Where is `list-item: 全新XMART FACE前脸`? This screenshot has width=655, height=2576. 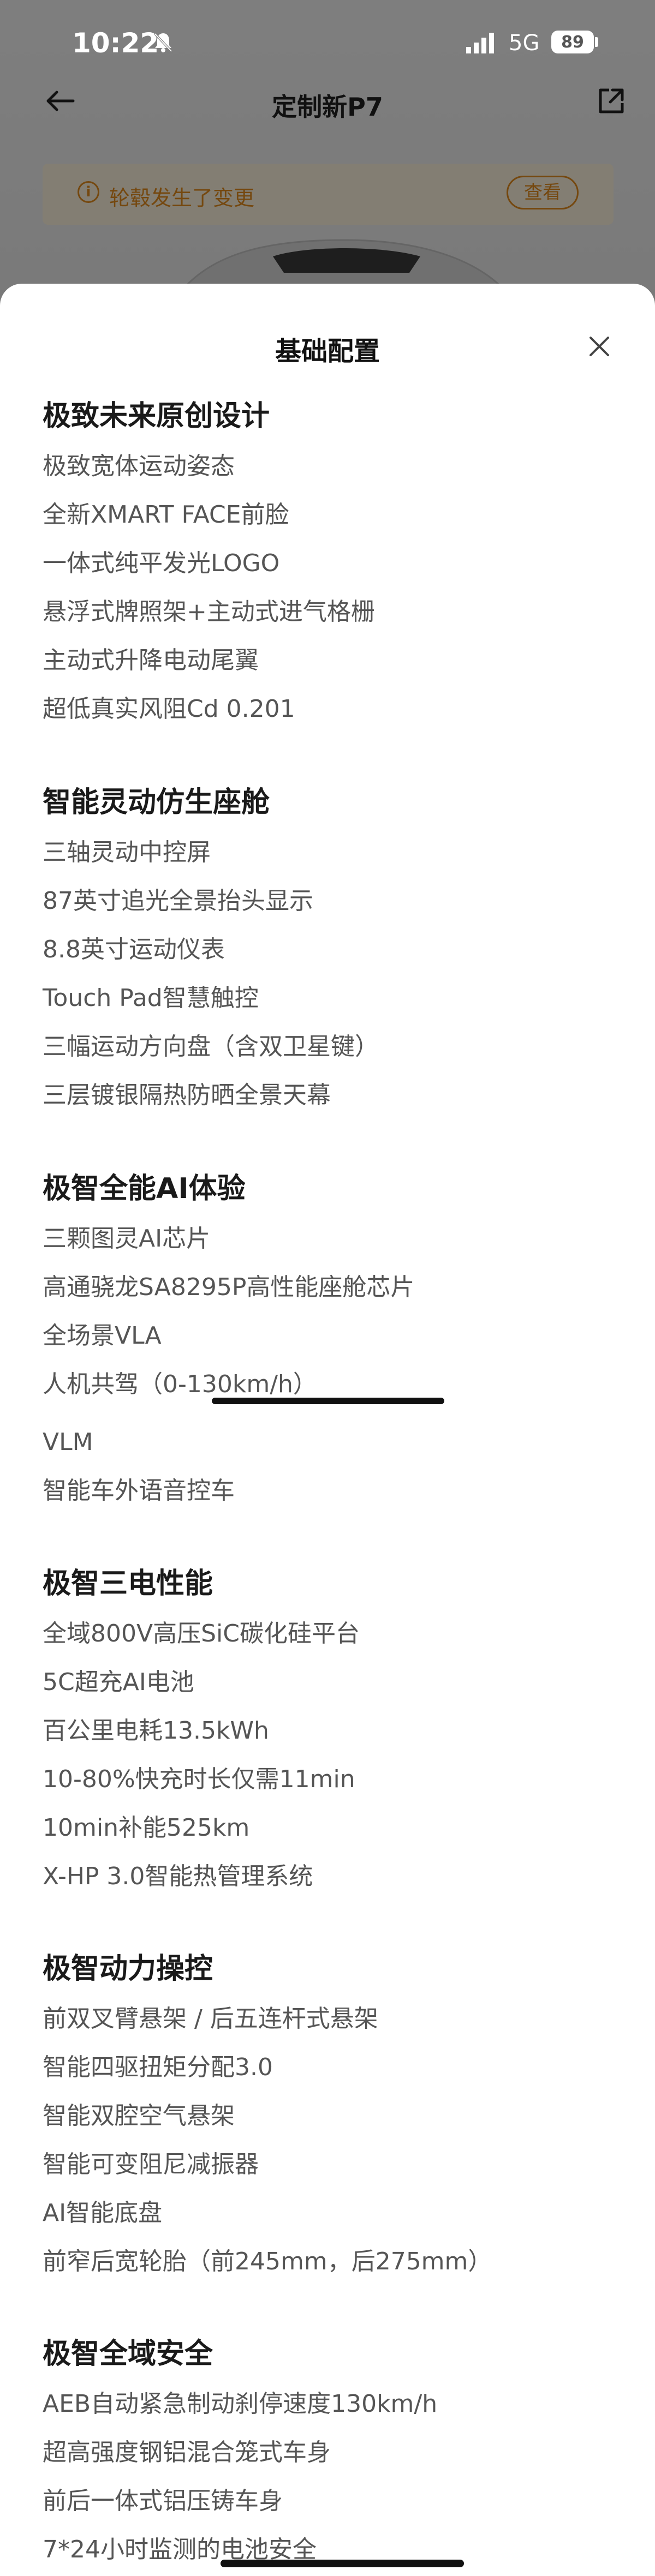
list-item: 全新XMART FACE前脸 is located at coordinates (166, 515).